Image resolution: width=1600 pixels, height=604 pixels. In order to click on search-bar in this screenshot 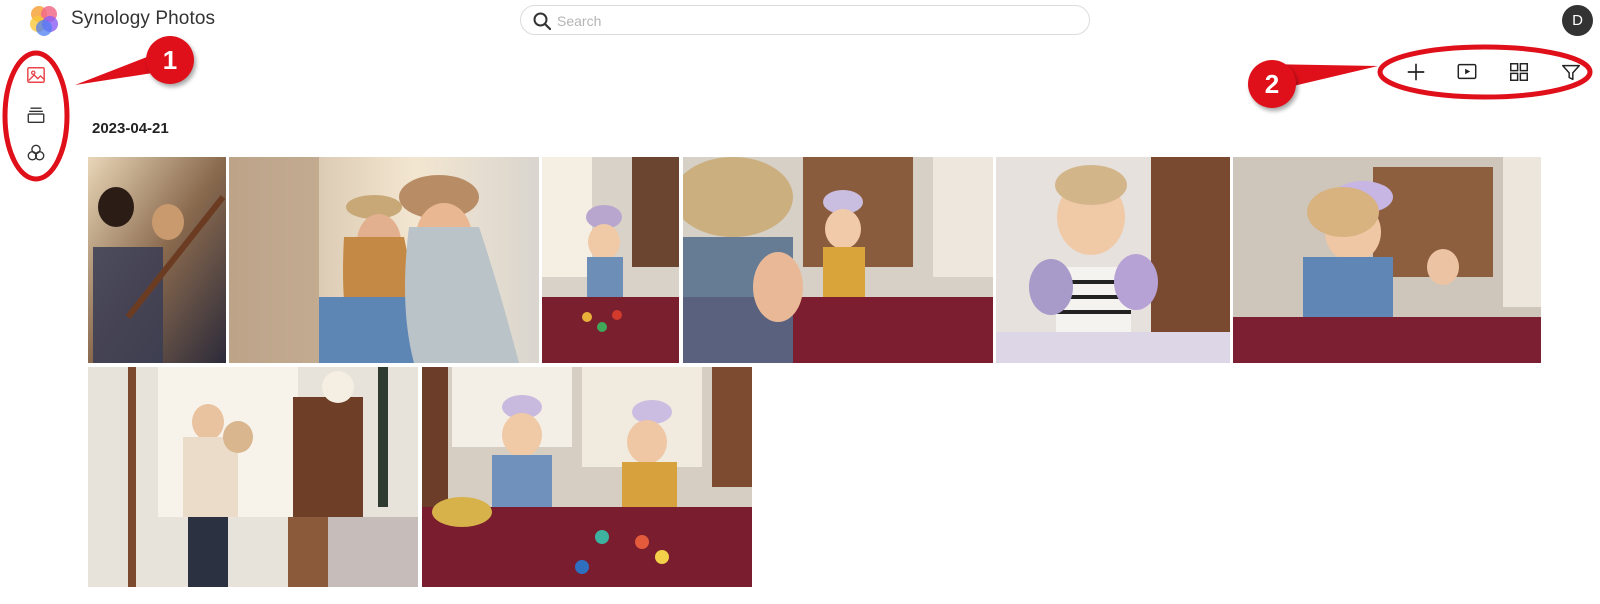, I will do `click(805, 20)`.